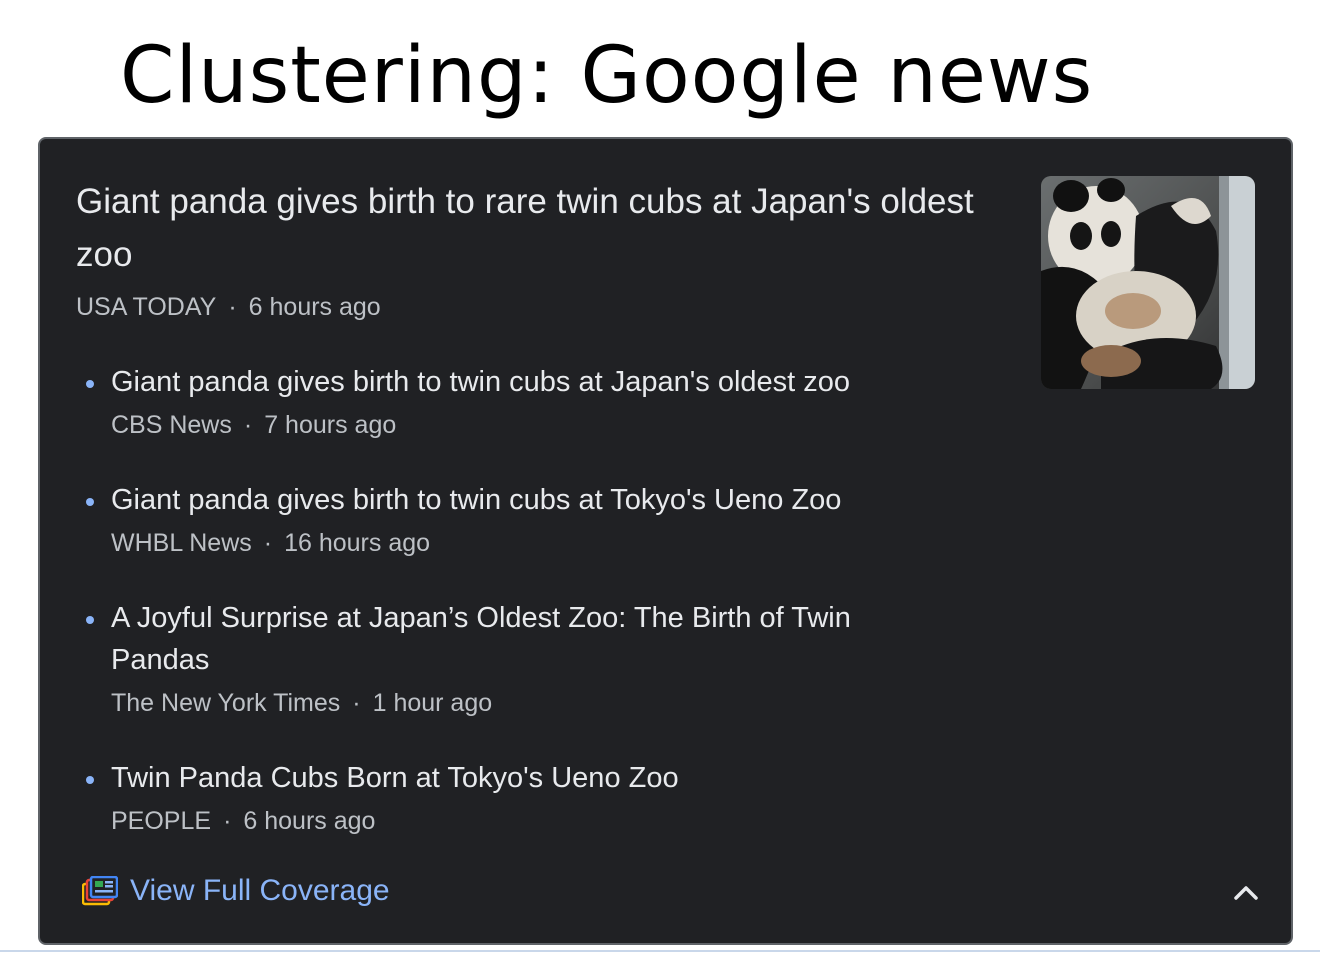 This screenshot has height=954, width=1320. I want to click on related-story-meta: CBS News · 7 hours ago, so click(523, 425).